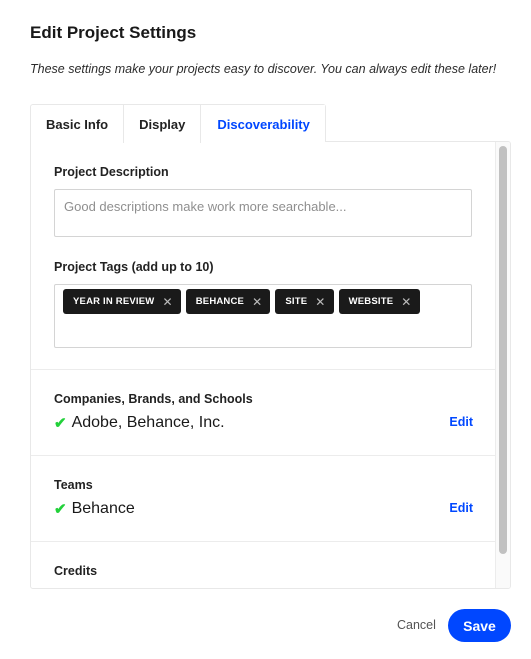  I want to click on teams-value: Behance, so click(103, 508).